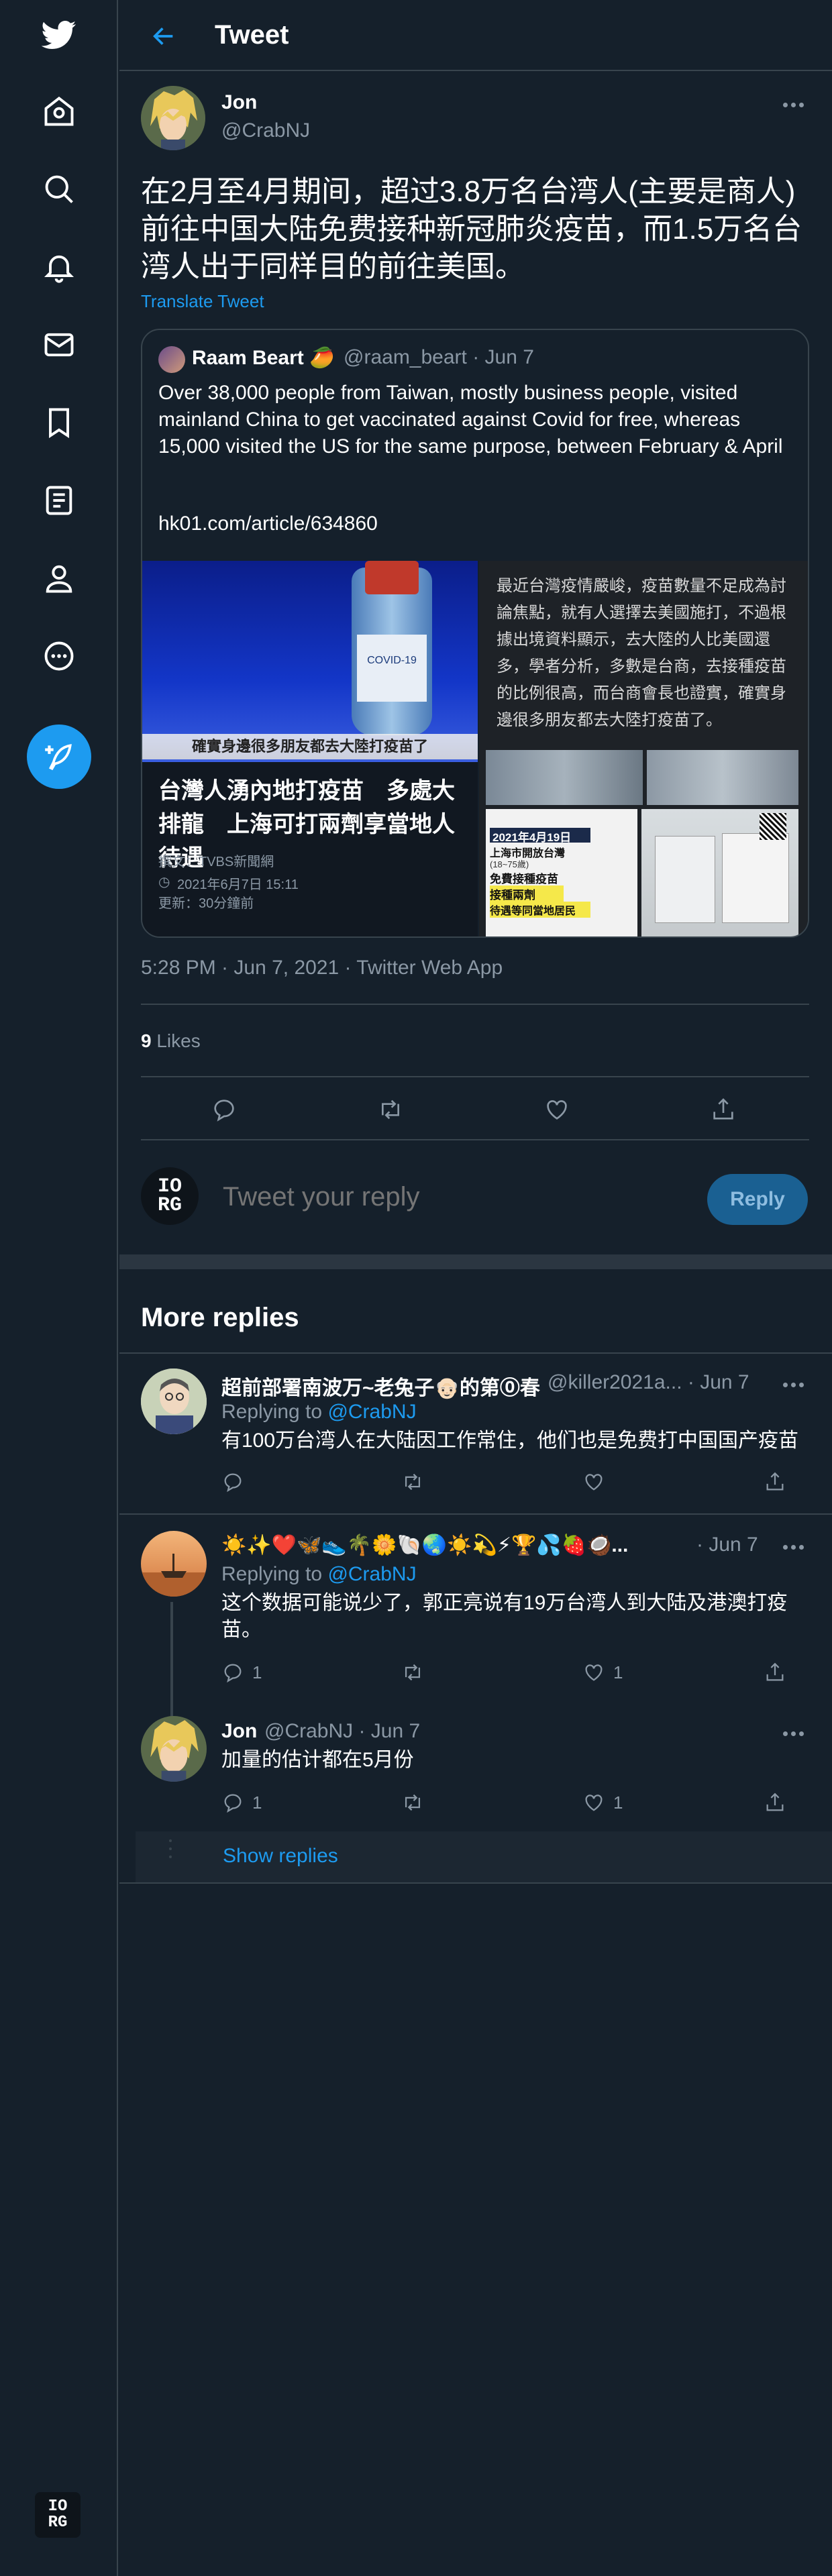  I want to click on likes-count: 9 Likes, so click(171, 1041).